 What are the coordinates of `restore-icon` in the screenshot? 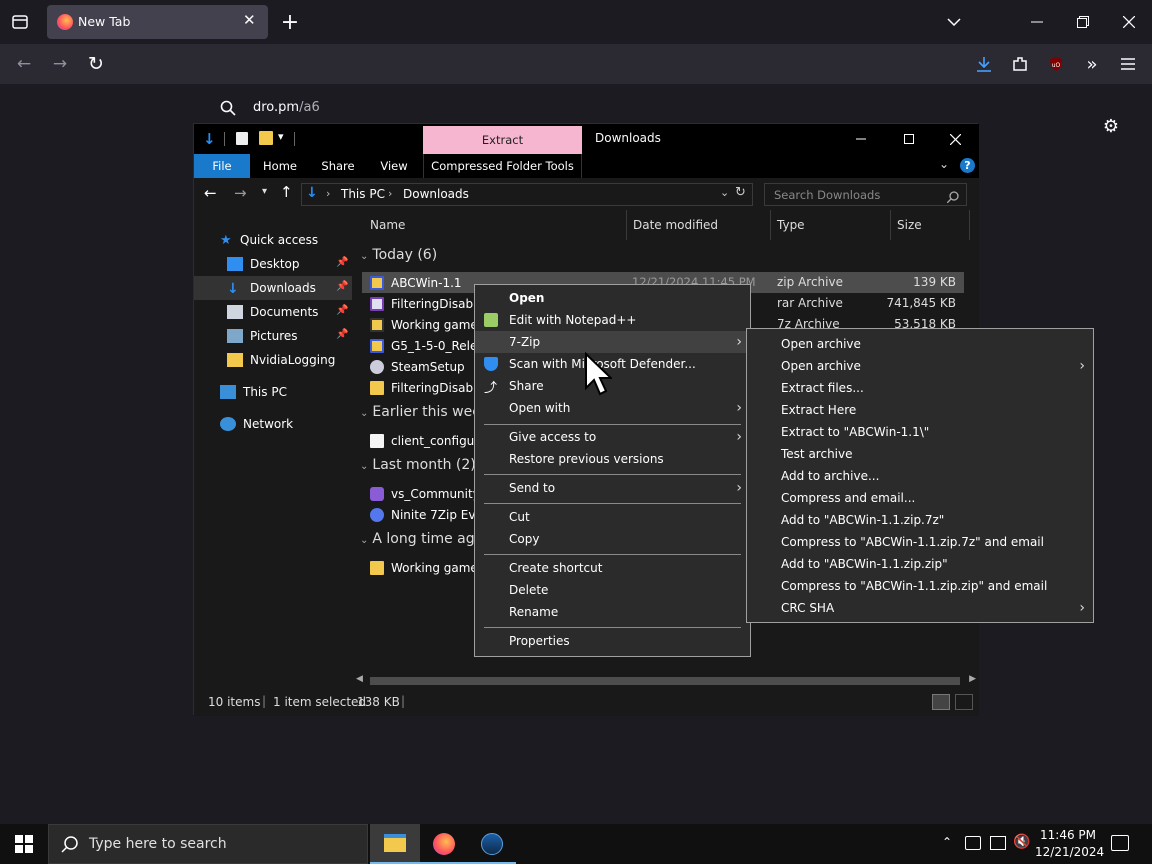 It's located at (1083, 22).